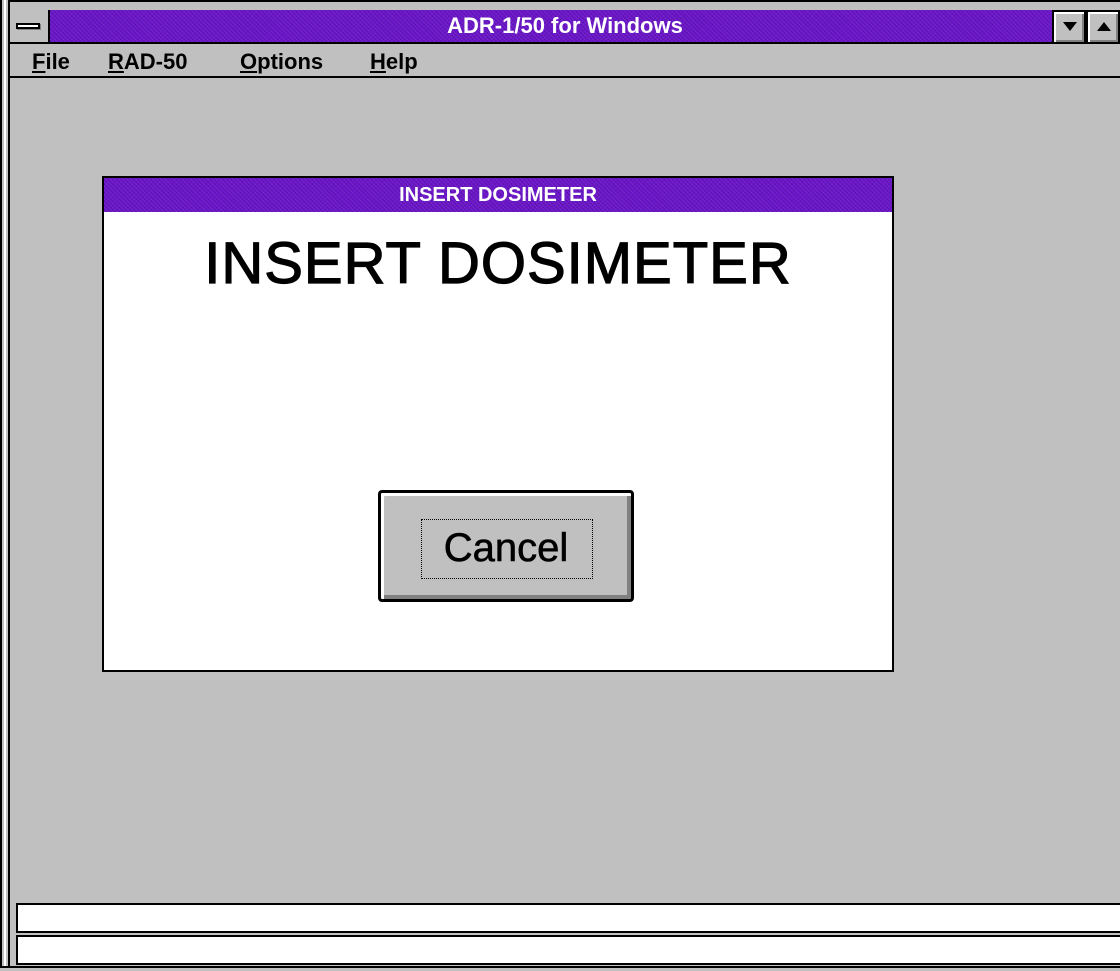 This screenshot has height=971, width=1120. I want to click on menu-options-mnemonic: O, so click(249, 61).